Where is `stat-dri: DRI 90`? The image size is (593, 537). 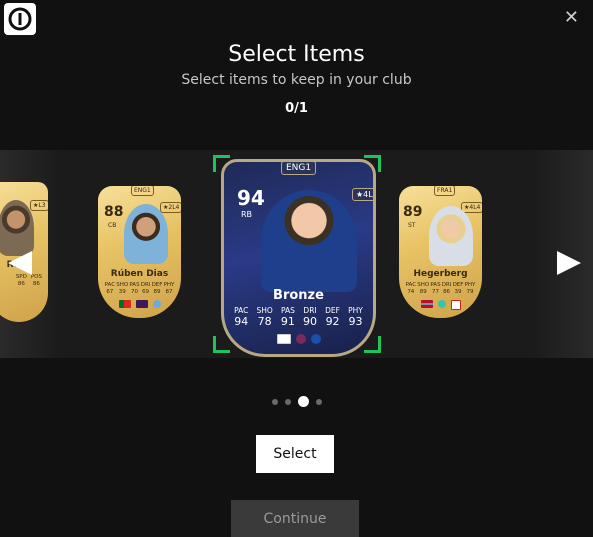 stat-dri: DRI 90 is located at coordinates (310, 317).